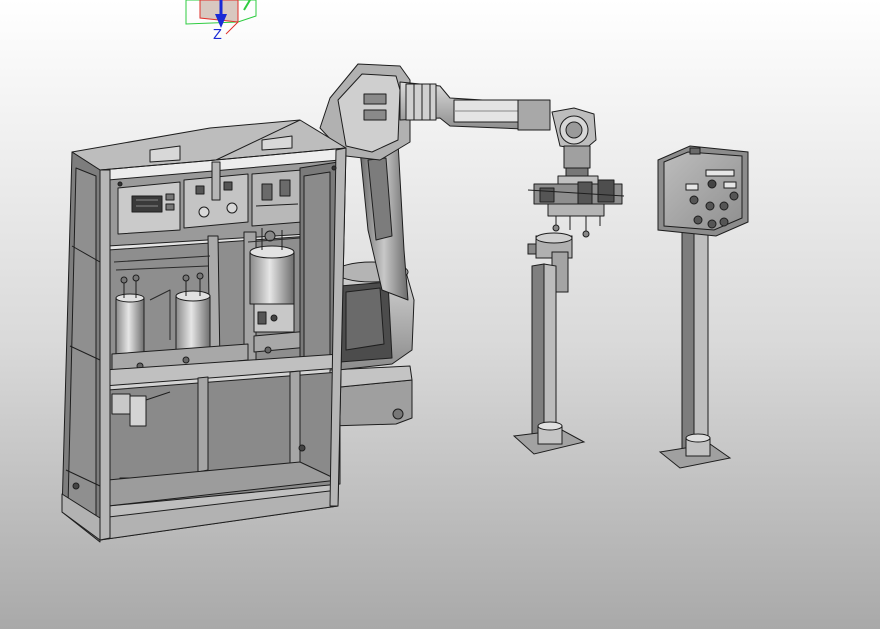 This screenshot has width=880, height=629. What do you see at coordinates (121, 404) in the screenshot?
I see `valve-unit` at bounding box center [121, 404].